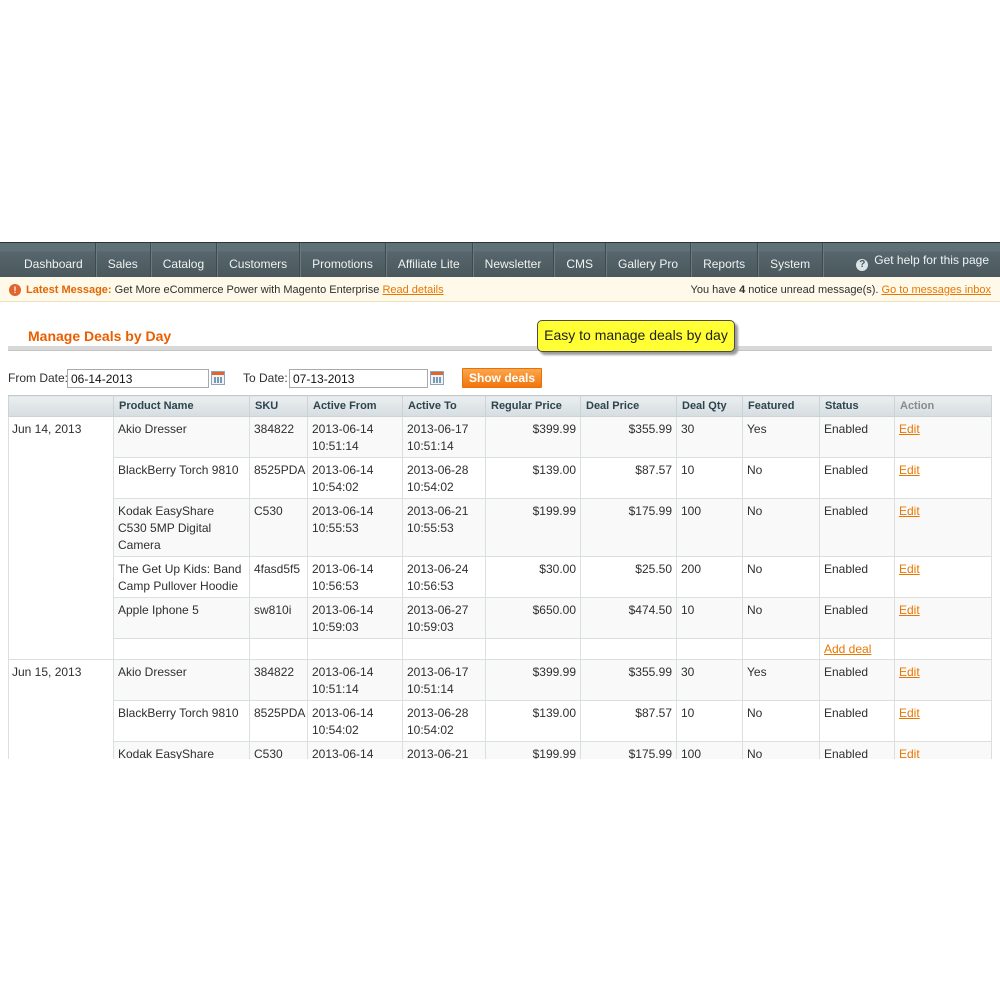 This screenshot has width=1000, height=1000. I want to click on unread-post: notice unread message(s)., so click(813, 290).